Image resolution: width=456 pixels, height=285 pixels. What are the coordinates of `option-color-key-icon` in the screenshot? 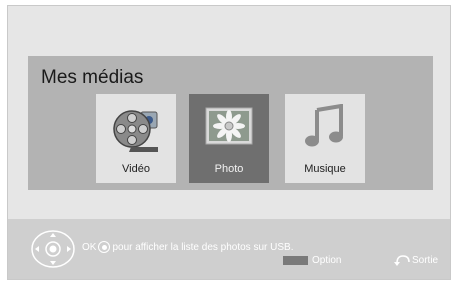 It's located at (295, 260).